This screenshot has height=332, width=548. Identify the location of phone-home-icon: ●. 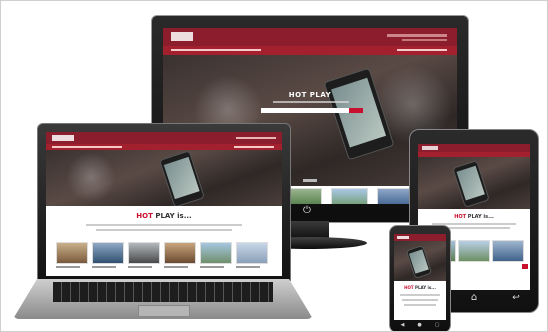
(419, 325).